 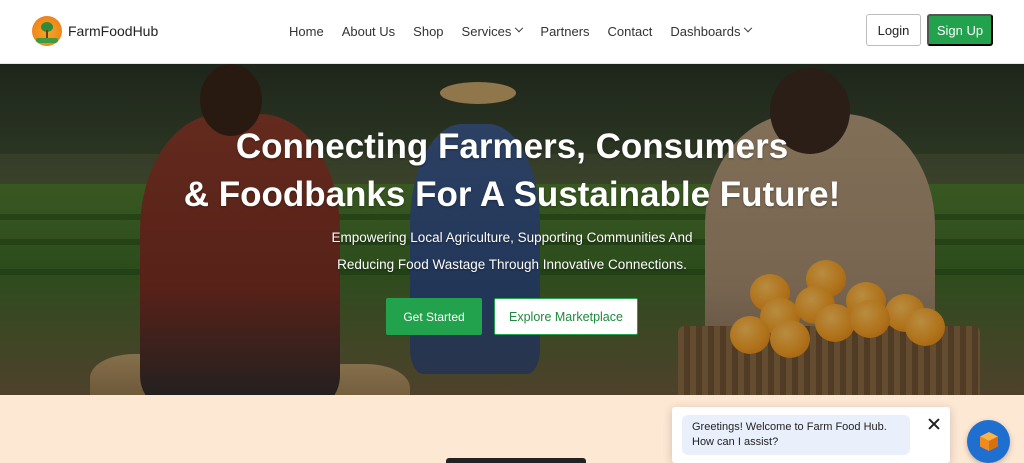 I want to click on chat-message-line-1: Greetings! Welcome to Farm Food Hub., so click(x=789, y=427).